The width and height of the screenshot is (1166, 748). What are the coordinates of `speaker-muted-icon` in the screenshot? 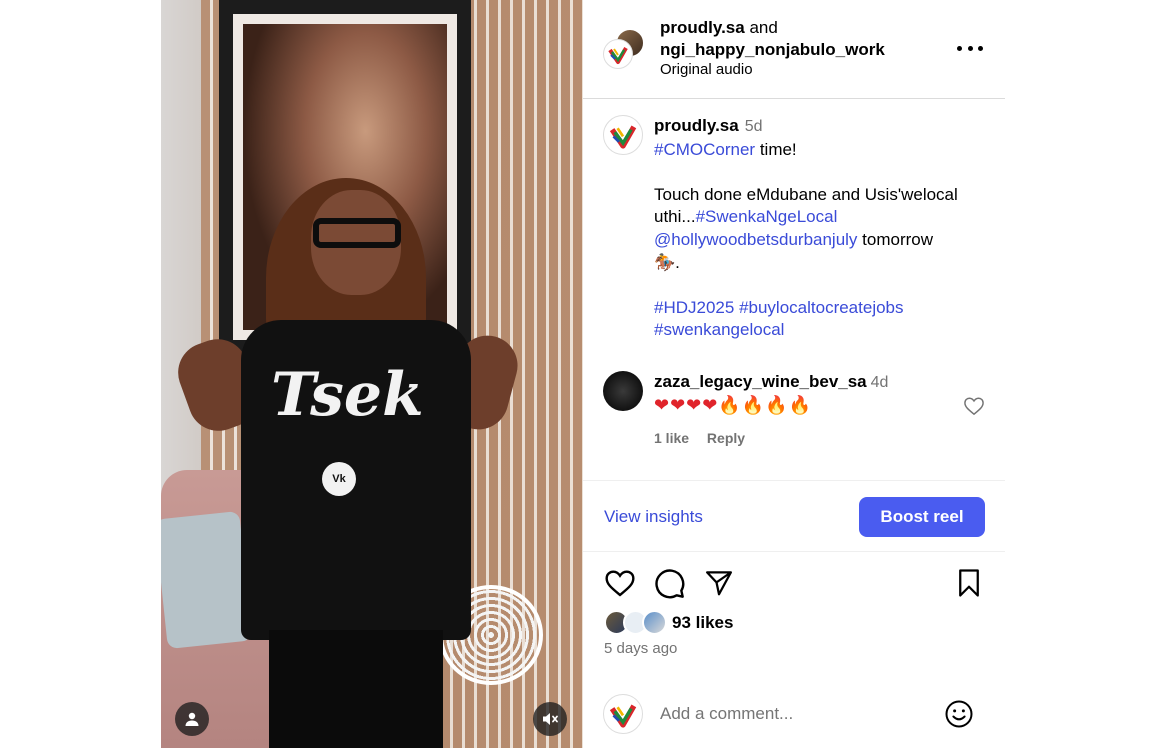 It's located at (550, 719).